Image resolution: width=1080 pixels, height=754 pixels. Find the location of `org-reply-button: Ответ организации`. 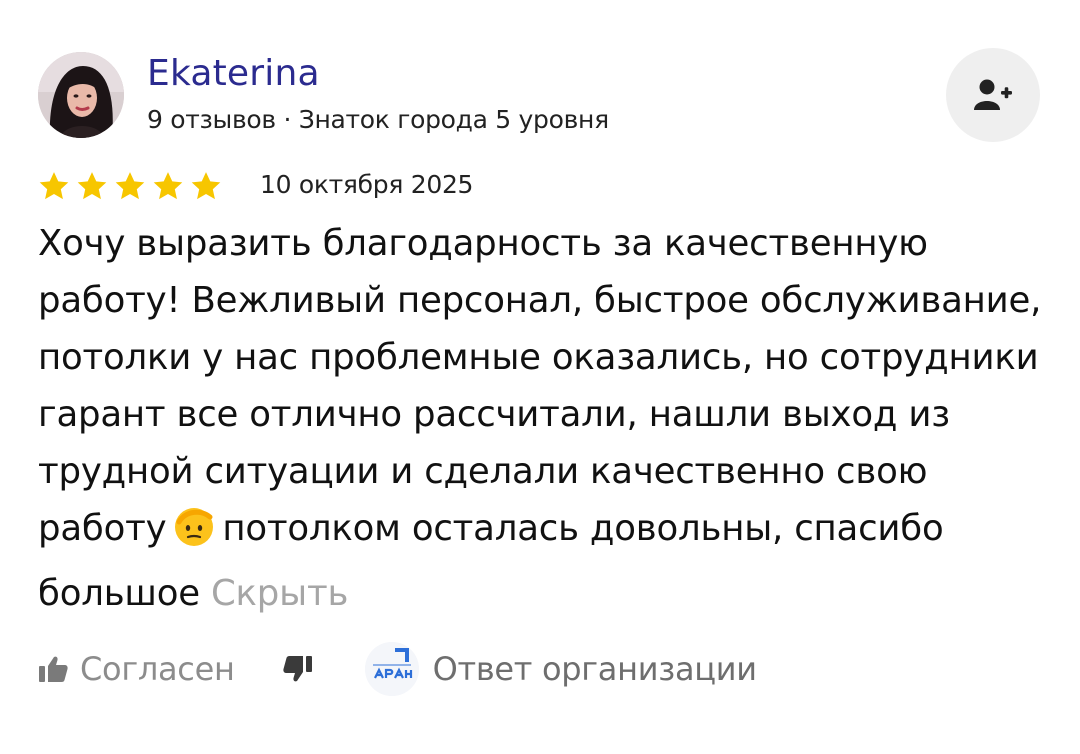

org-reply-button: Ответ организации is located at coordinates (560, 669).